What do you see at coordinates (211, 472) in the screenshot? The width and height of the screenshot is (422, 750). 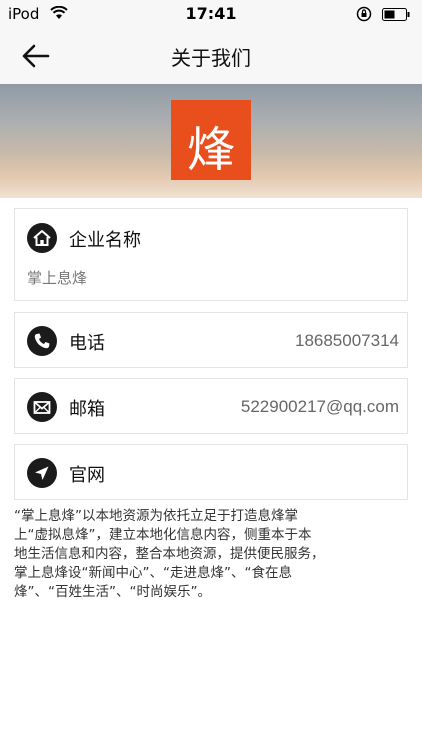 I see `website-card: 官网` at bounding box center [211, 472].